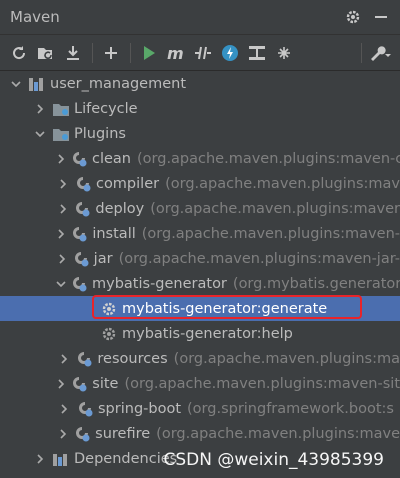 This screenshot has width=400, height=478. I want to click on plugin-name: resources, so click(132, 358).